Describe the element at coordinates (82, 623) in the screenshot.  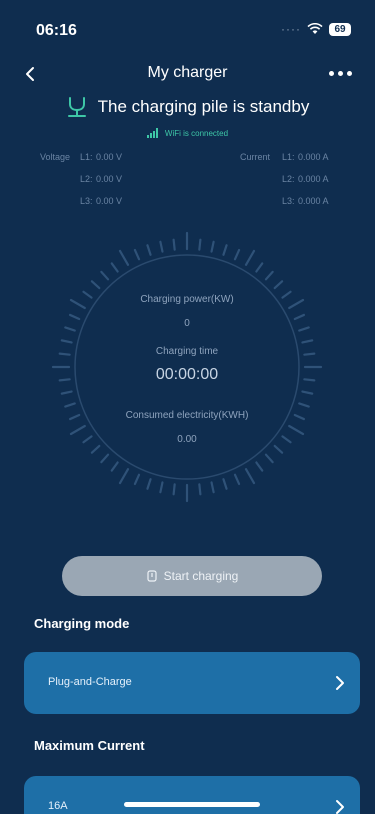
I see `charging-mode-title: Charging mode` at that location.